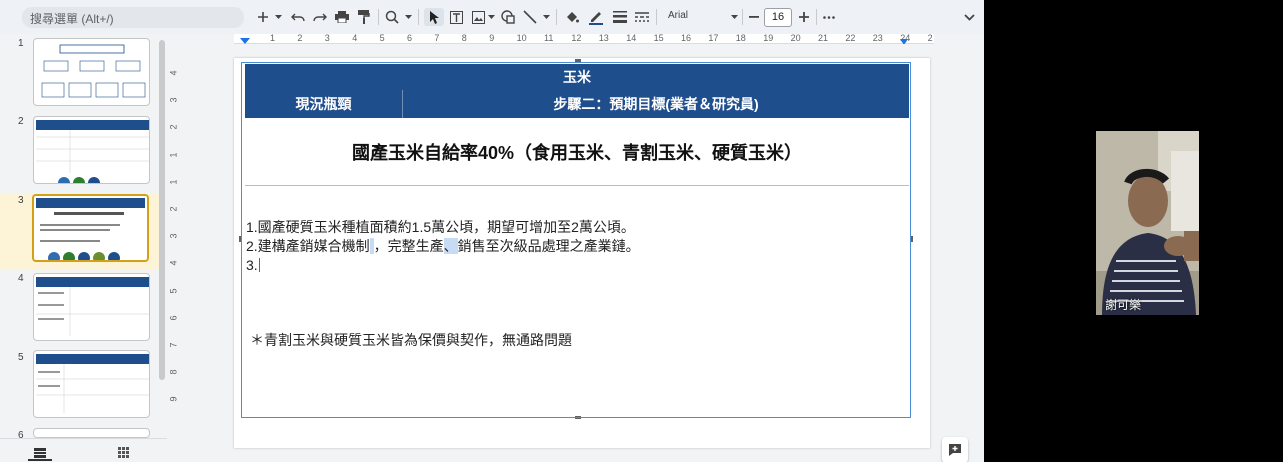 The width and height of the screenshot is (1283, 462). What do you see at coordinates (686, 38) in the screenshot?
I see `ruler-number: 16` at bounding box center [686, 38].